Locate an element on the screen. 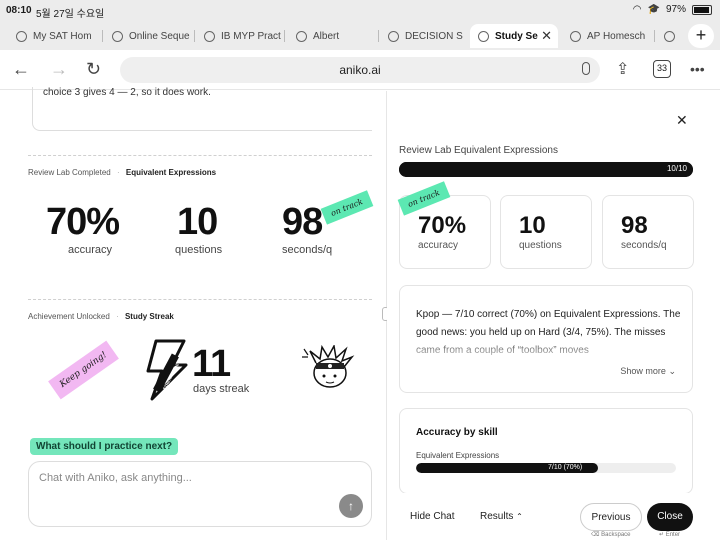 This screenshot has height=540, width=720. previous-hint: ⌫ Backspace is located at coordinates (611, 535).